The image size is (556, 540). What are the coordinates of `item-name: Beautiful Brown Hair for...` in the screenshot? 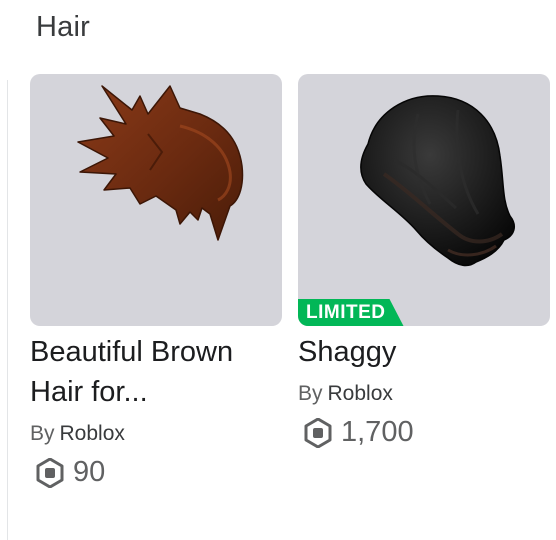 It's located at (156, 372).